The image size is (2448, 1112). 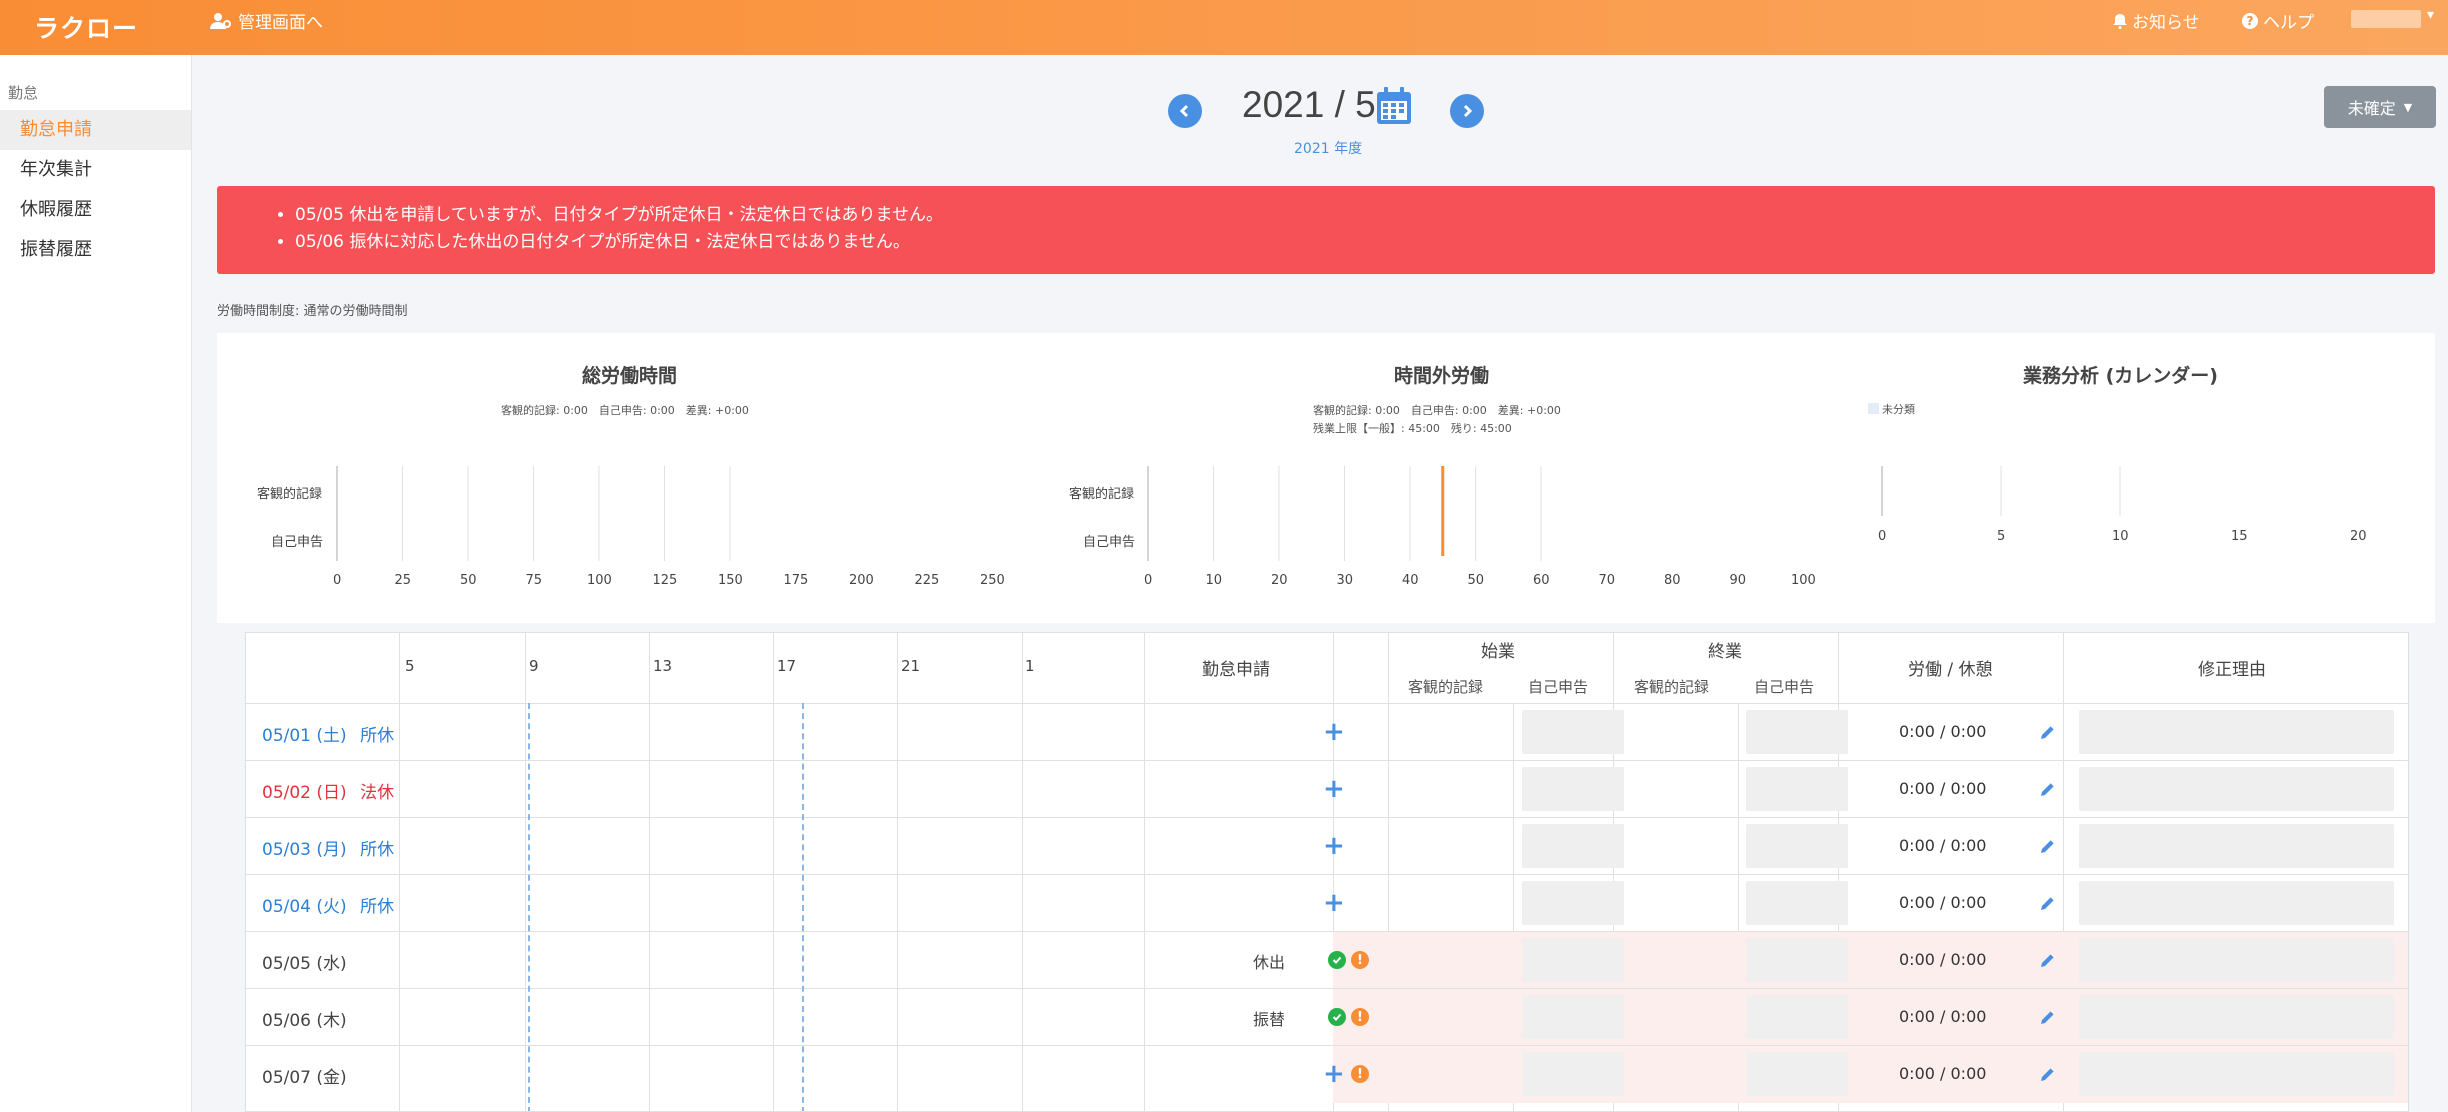 What do you see at coordinates (86, 27) in the screenshot?
I see `app-logo: ラクロー` at bounding box center [86, 27].